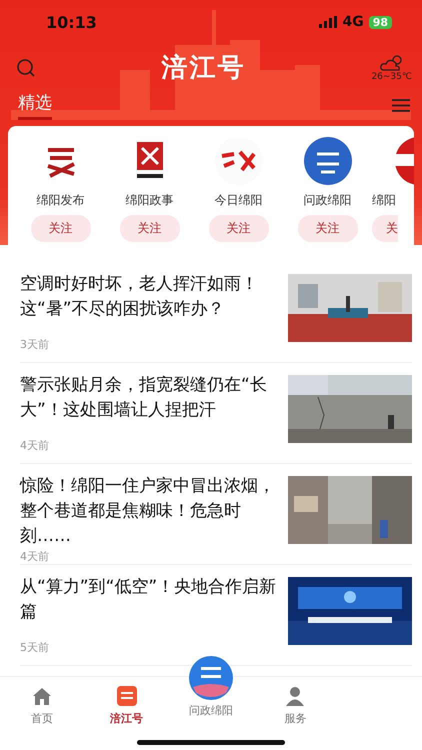 The width and height of the screenshot is (422, 750). Describe the element at coordinates (295, 696) in the screenshot. I see `person-icon` at that location.